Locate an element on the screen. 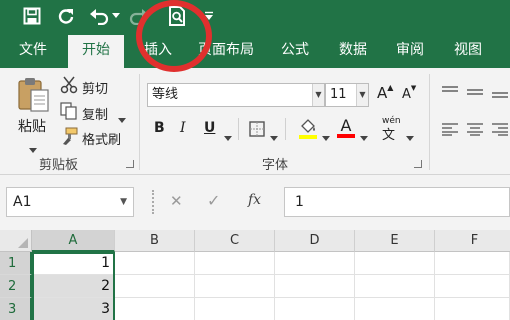 This screenshot has width=510, height=320. phonetic-guide-button: wén 文 is located at coordinates (391, 129).